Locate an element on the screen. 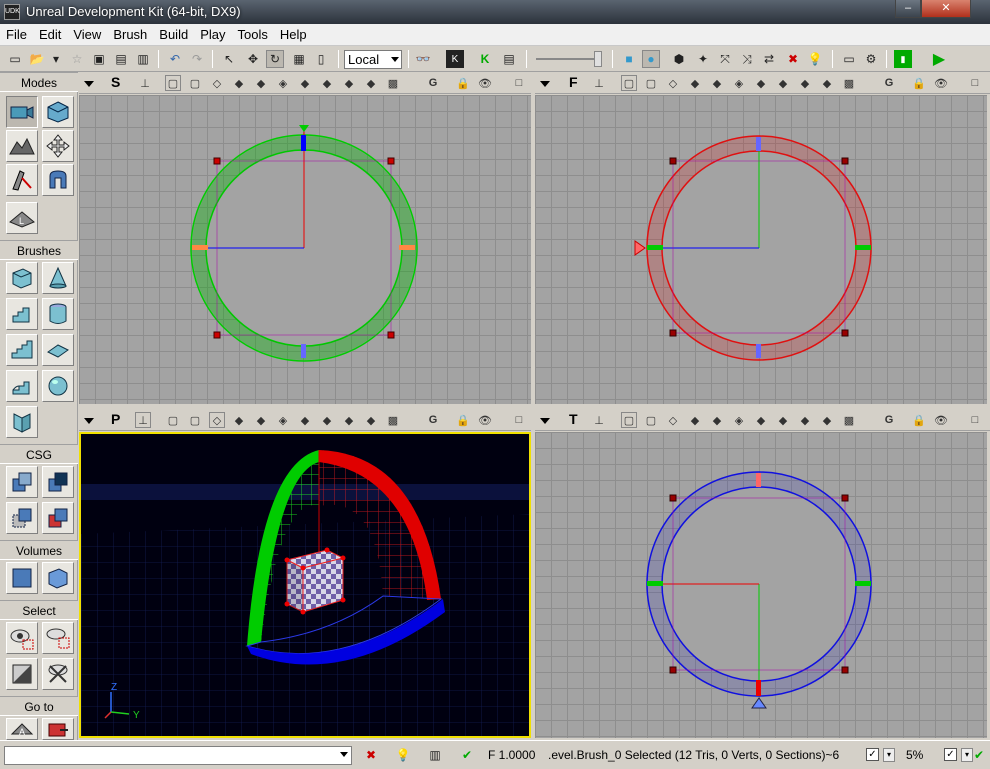 Image resolution: width=990 pixels, height=769 pixels. slider-track is located at coordinates (568, 59).